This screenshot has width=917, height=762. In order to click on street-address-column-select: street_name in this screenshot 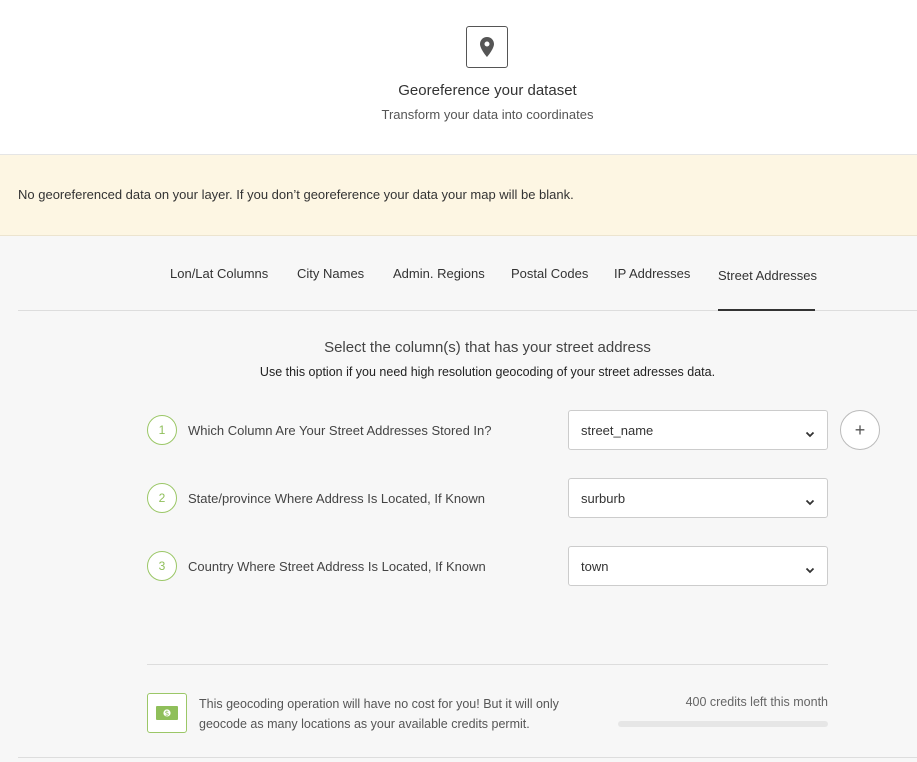, I will do `click(698, 430)`.